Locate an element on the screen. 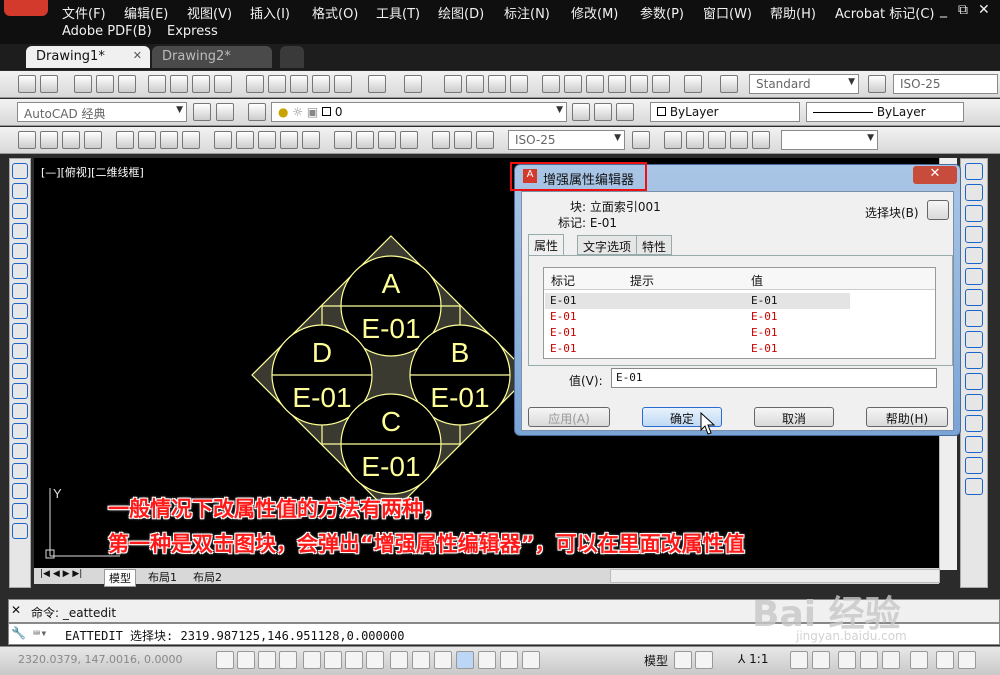 The image size is (1000, 675). layout-nav-arrows-icon: |◀ ◀ ▶ ▶| is located at coordinates (61, 574).